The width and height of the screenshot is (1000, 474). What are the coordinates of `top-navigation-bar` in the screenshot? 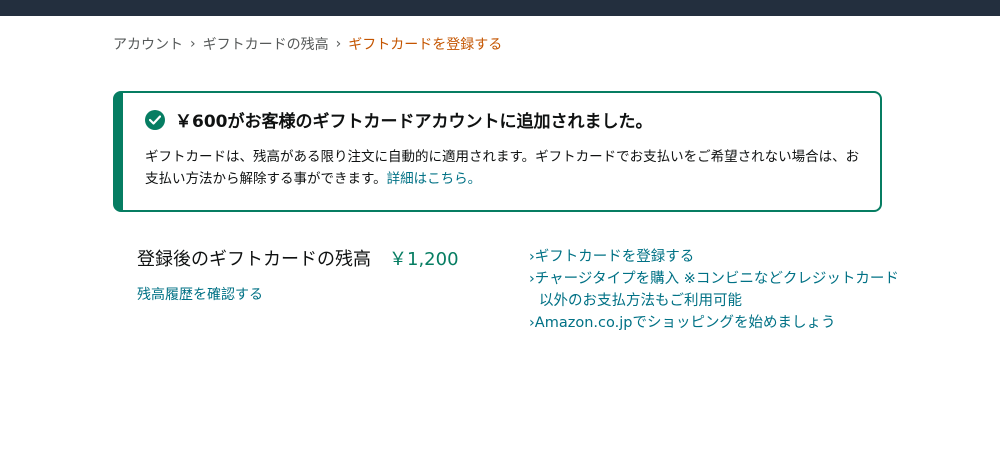 It's located at (500, 8).